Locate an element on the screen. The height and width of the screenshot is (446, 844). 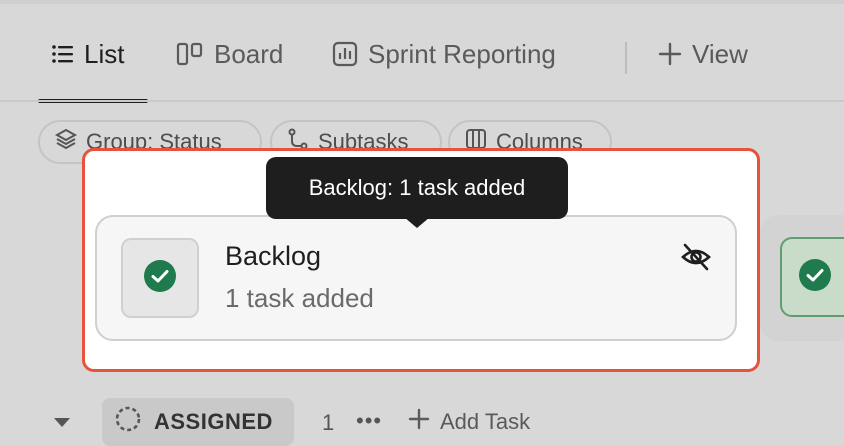
collapse-caret-icon is located at coordinates (62, 422).